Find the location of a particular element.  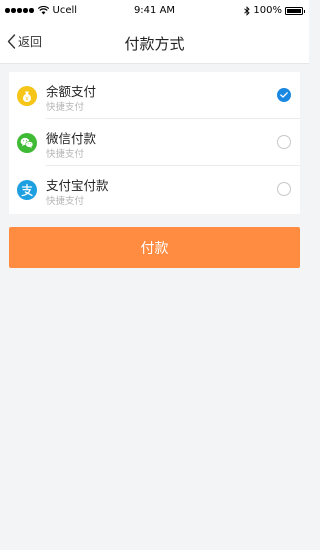

alipay-icon is located at coordinates (27, 190).